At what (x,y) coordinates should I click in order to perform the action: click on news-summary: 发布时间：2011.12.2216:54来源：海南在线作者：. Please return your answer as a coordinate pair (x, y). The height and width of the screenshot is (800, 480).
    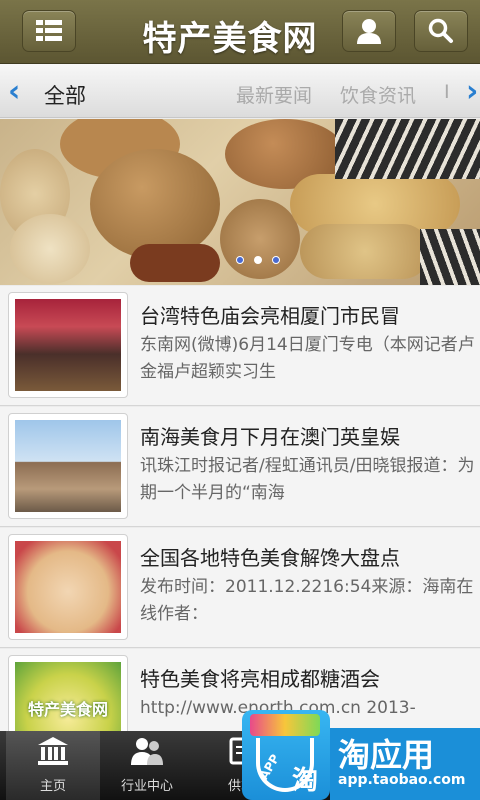
    Looking at the image, I should click on (307, 600).